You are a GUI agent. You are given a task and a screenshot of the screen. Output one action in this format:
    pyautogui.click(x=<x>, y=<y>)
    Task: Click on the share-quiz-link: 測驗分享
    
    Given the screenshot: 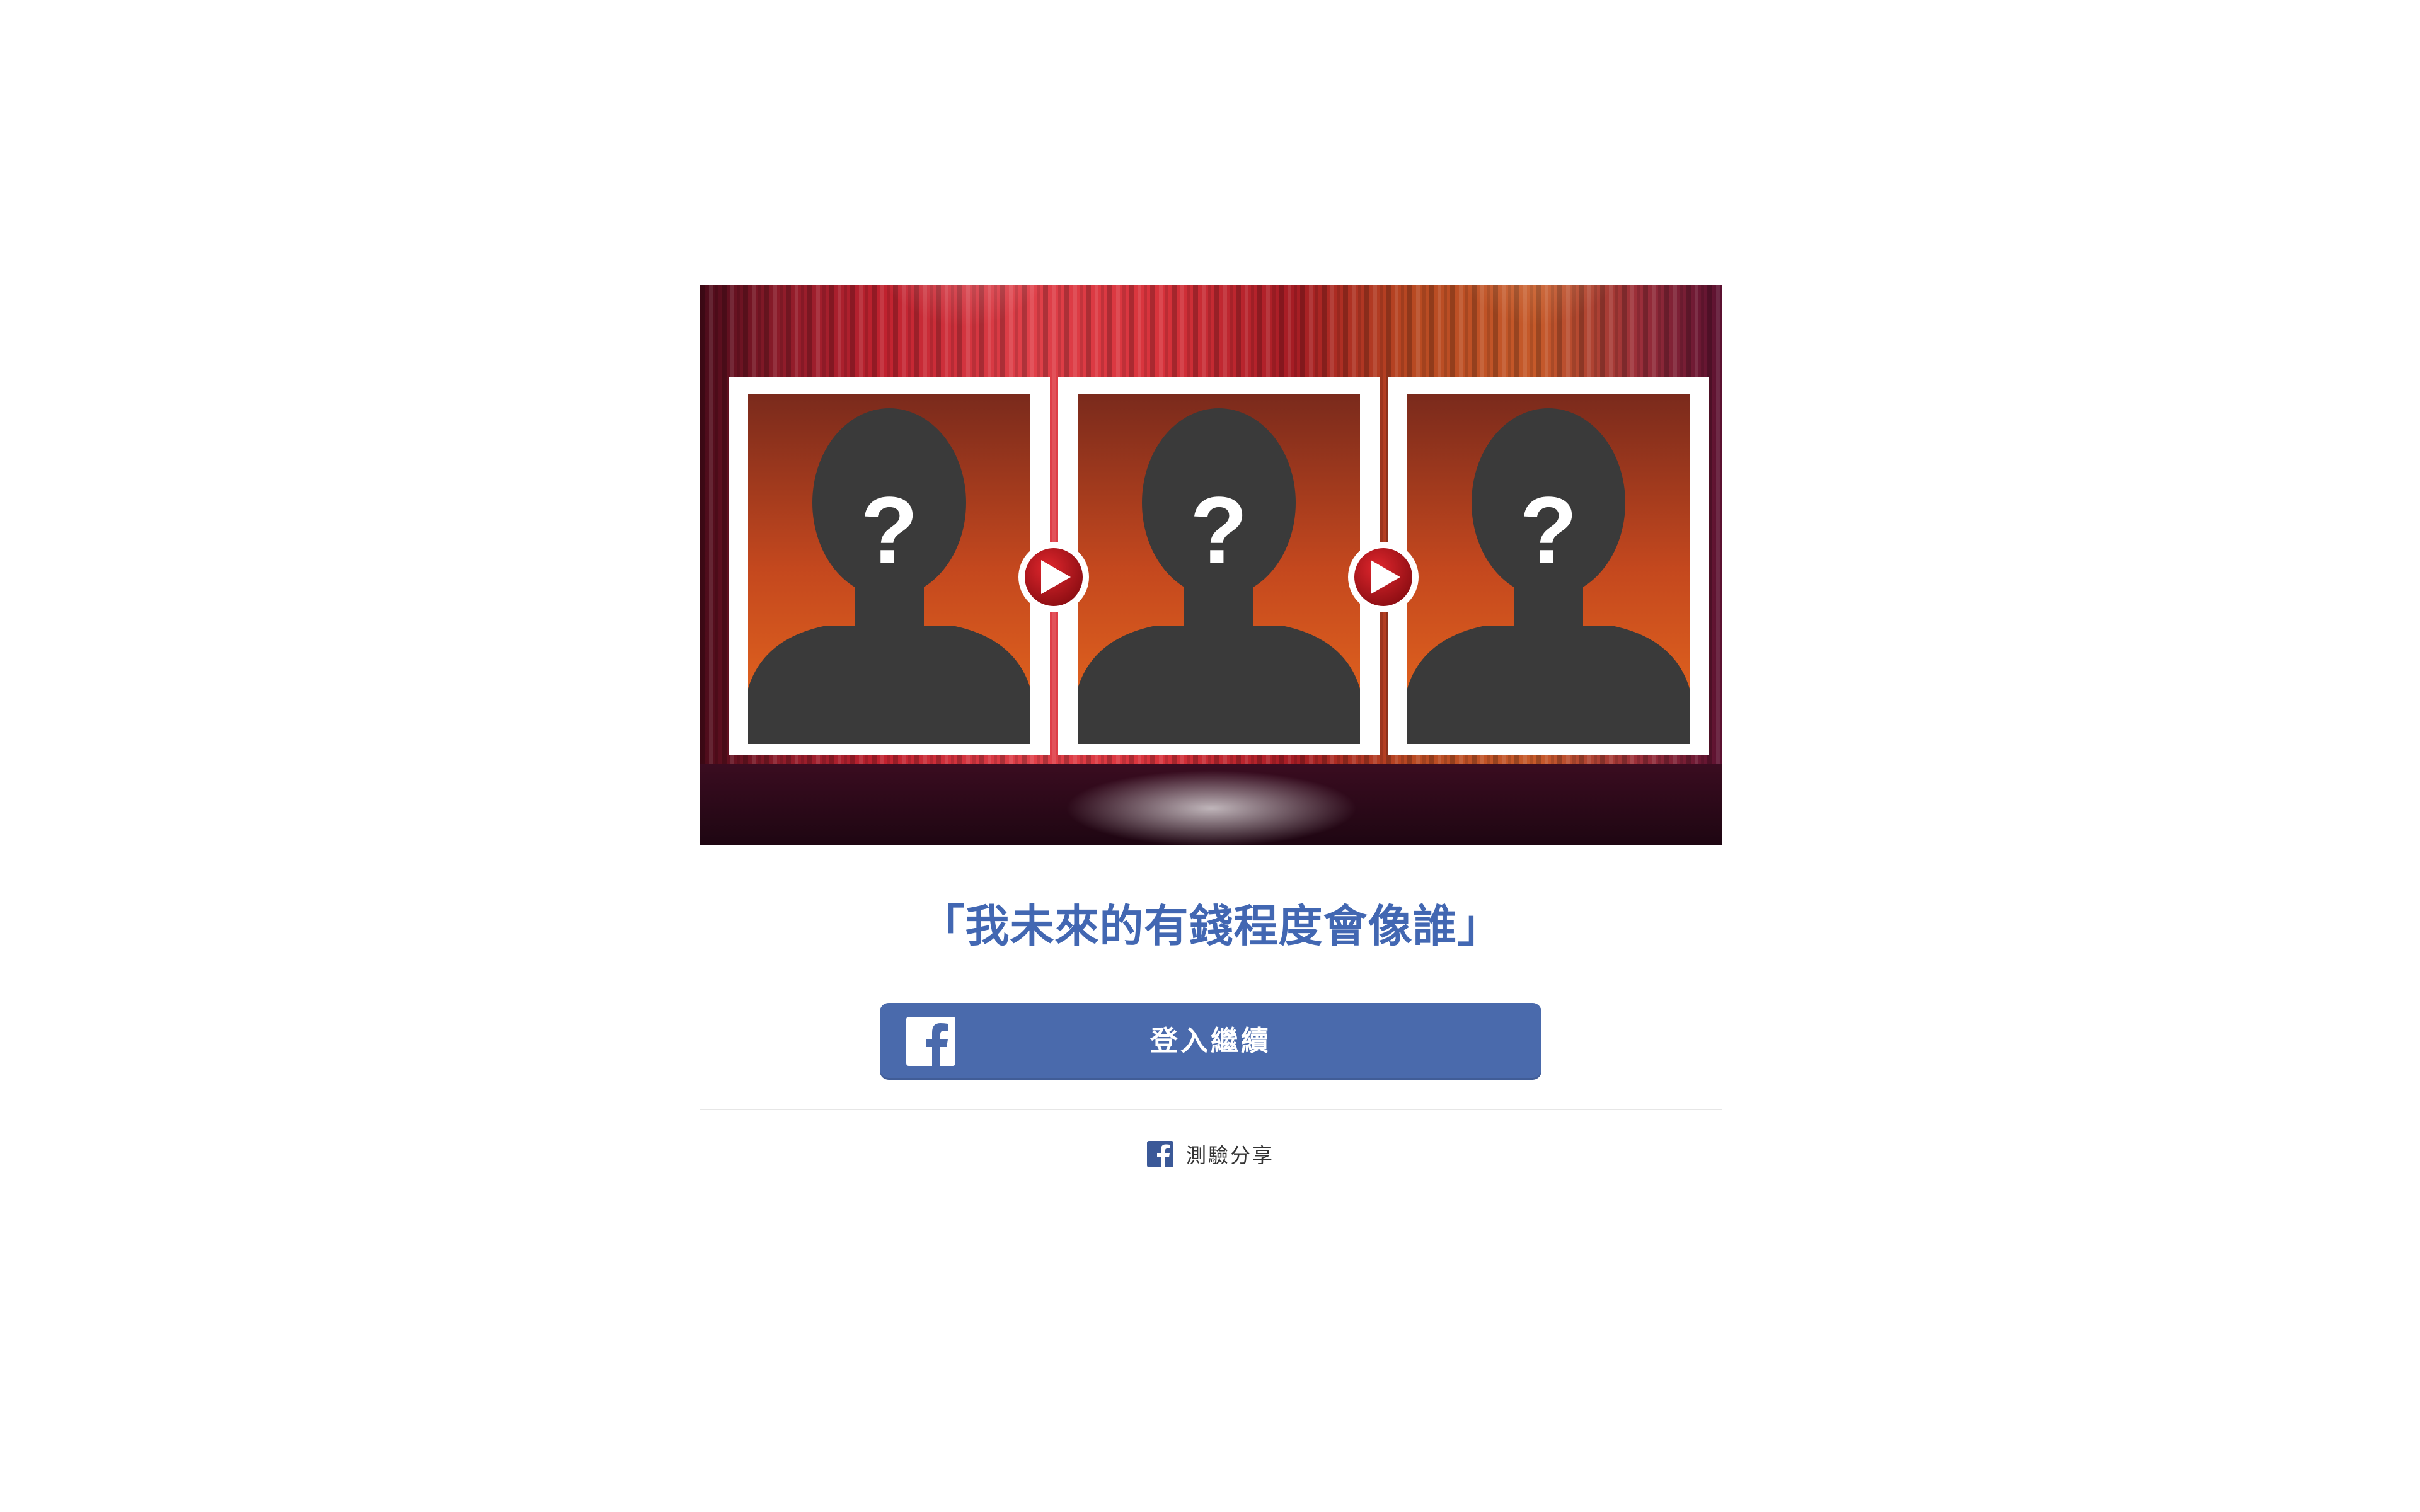 What is the action you would take?
    pyautogui.click(x=1211, y=1154)
    